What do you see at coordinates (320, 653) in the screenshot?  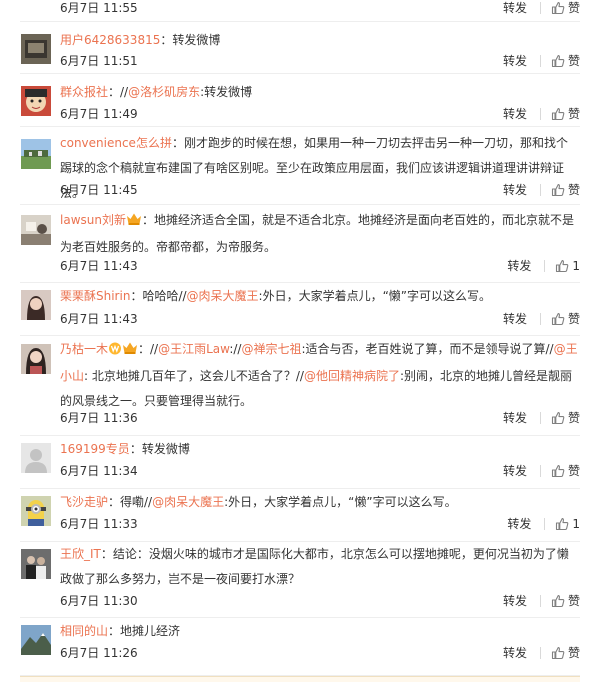 I see `comment-meta: 6月7日 11:26 转发 赞` at bounding box center [320, 653].